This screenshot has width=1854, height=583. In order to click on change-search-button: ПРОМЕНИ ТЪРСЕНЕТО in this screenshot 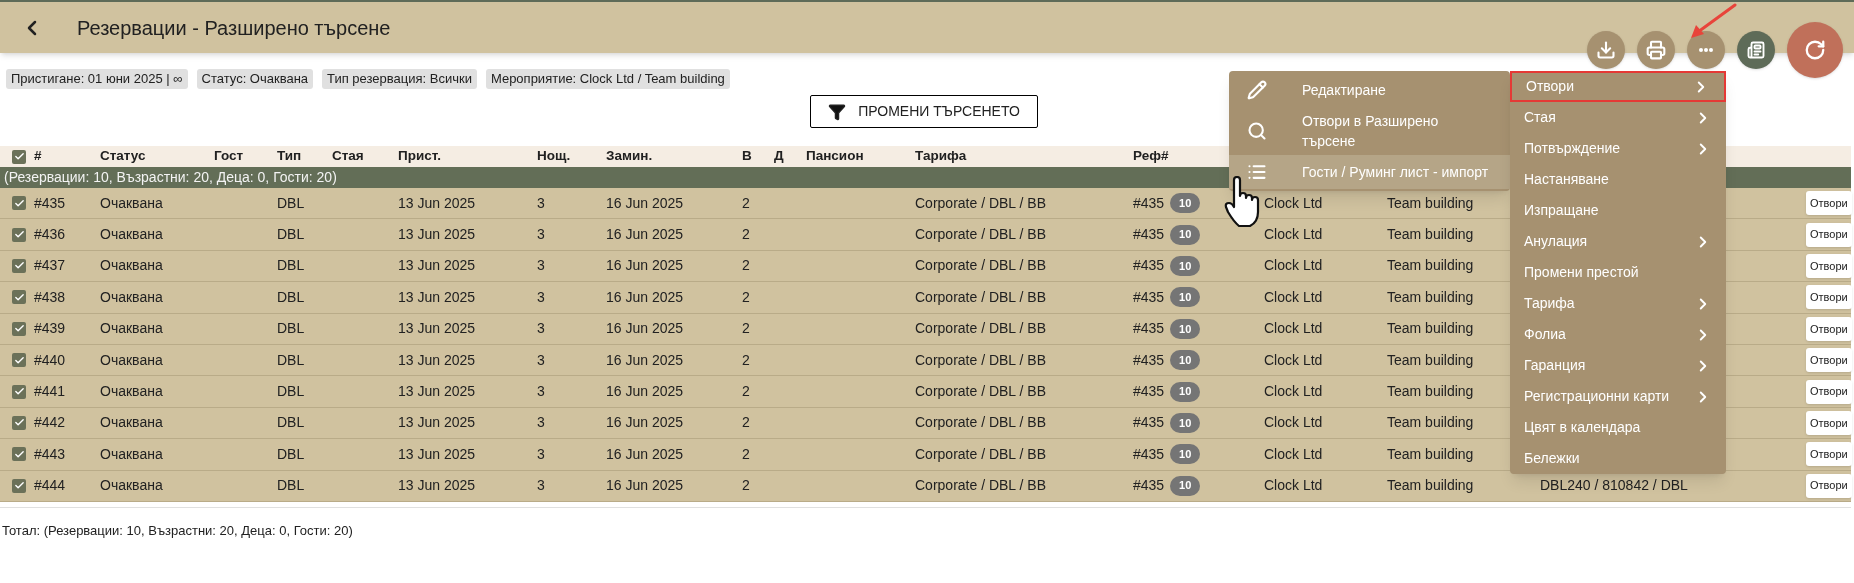, I will do `click(924, 111)`.